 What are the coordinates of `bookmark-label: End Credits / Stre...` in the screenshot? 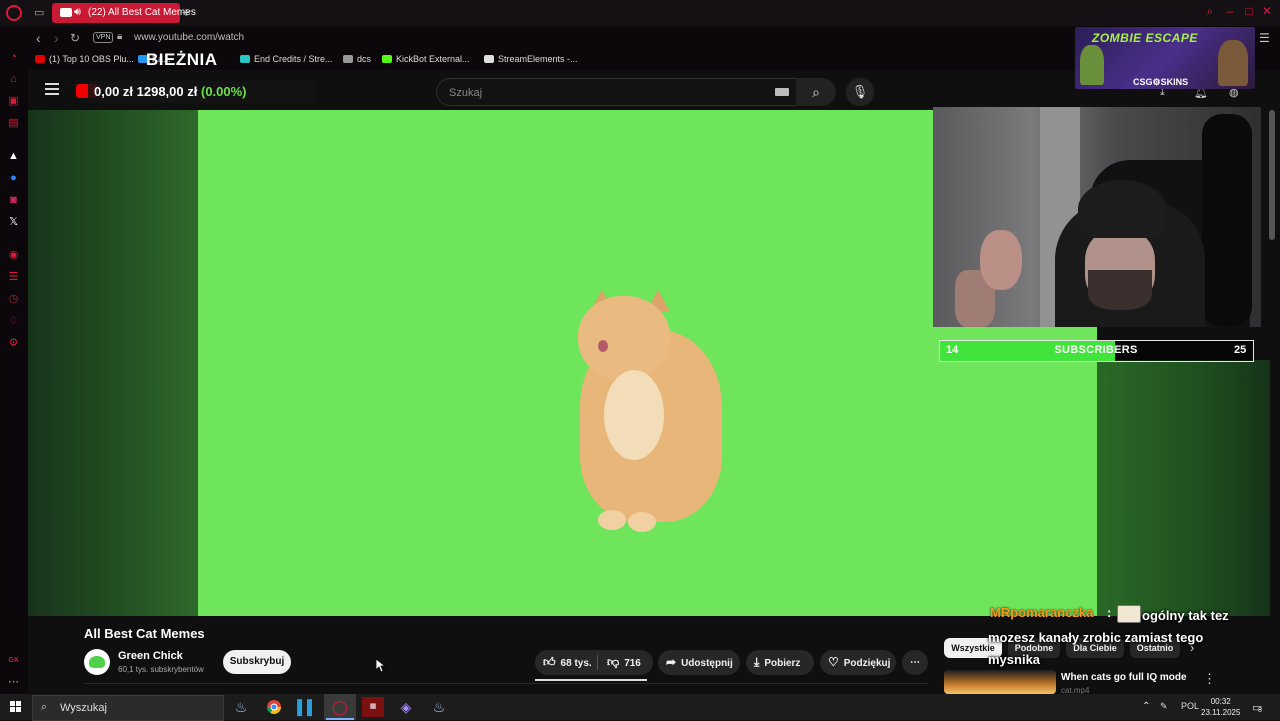 It's located at (293, 59).